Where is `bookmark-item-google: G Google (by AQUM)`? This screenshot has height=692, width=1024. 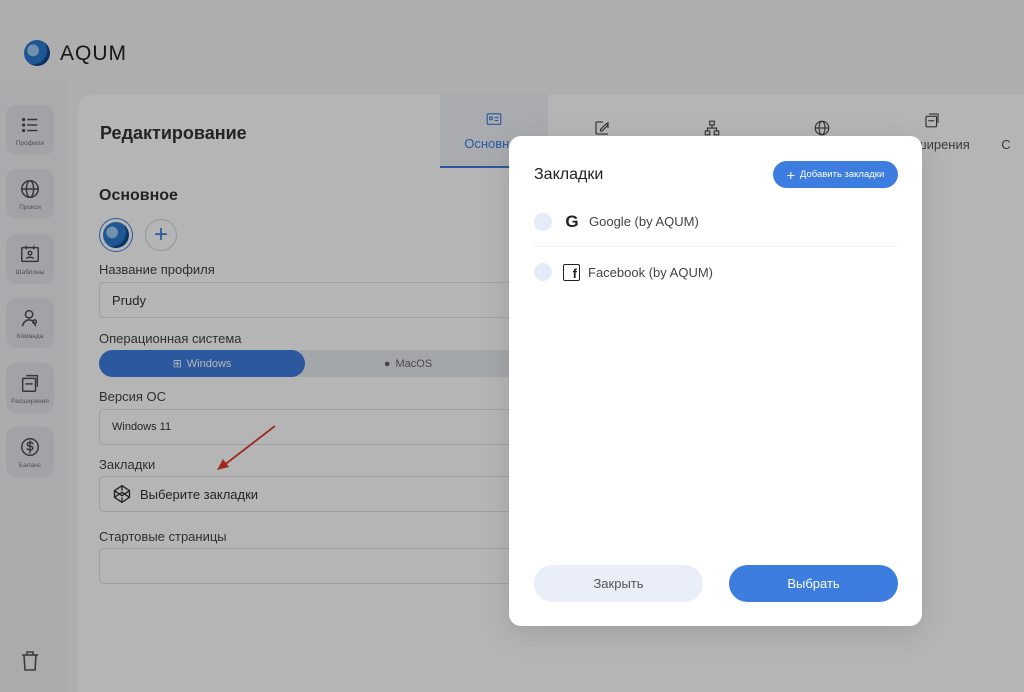 bookmark-item-google: G Google (by AQUM) is located at coordinates (715, 222).